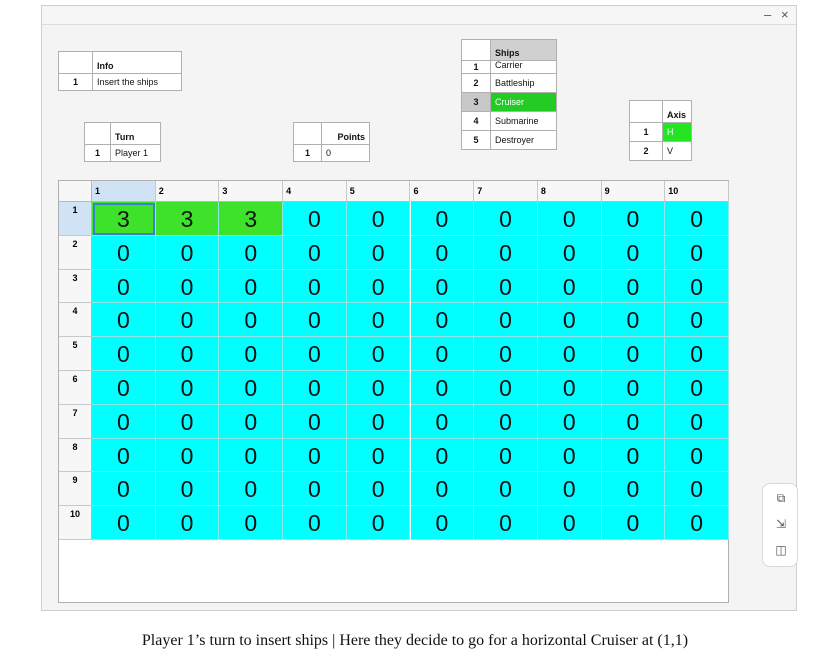  I want to click on row-header: 6, so click(75, 388).